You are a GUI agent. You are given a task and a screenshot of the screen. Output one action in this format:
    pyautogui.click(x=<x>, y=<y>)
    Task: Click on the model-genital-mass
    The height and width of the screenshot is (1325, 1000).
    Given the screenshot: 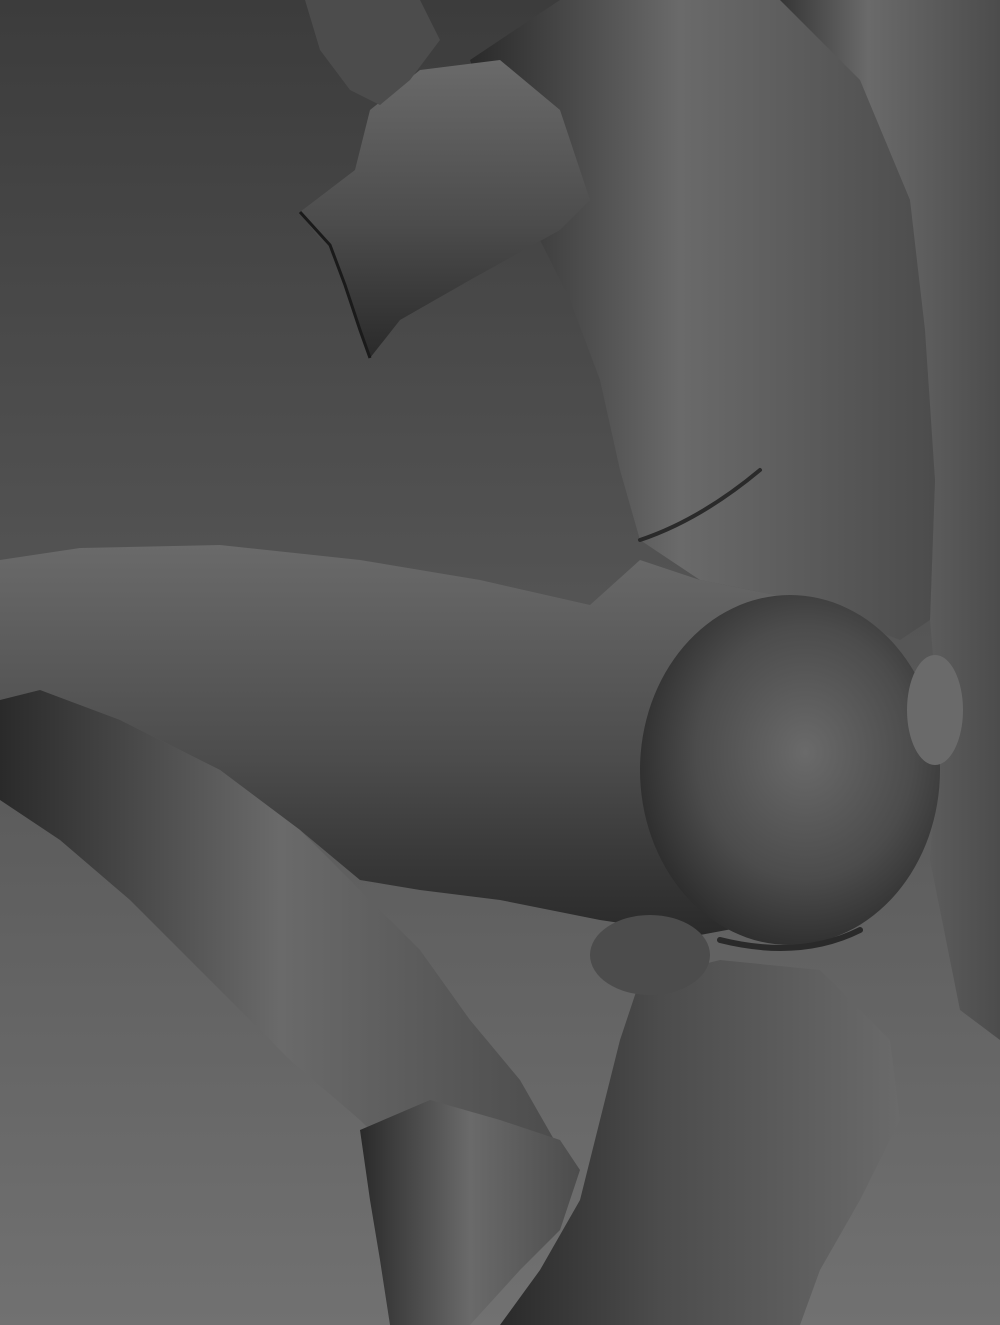 What is the action you would take?
    pyautogui.click(x=650, y=955)
    